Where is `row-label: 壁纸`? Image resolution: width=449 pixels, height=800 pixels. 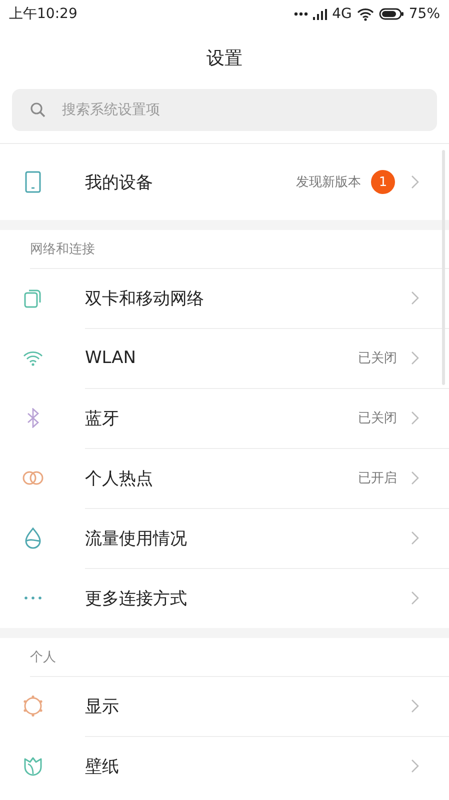 row-label: 壁纸 is located at coordinates (102, 767).